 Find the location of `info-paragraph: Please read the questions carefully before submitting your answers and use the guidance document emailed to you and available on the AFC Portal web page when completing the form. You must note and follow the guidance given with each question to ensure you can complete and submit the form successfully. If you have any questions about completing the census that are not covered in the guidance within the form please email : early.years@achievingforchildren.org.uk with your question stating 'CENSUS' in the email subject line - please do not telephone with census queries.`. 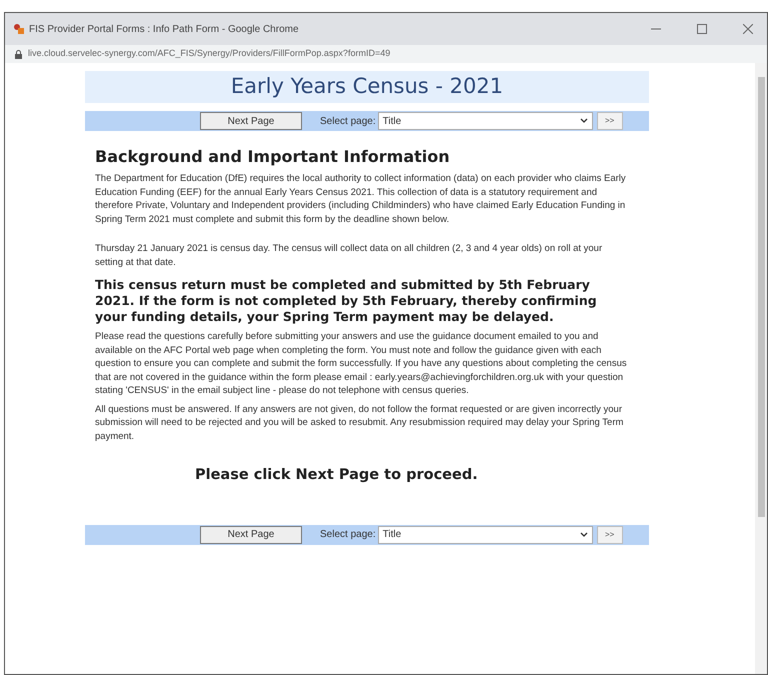

info-paragraph: Please read the questions carefully before submitting your answers and use the guidance document emailed to you and available on the AFC Portal web page when completing the form. You must note and follow the guidance given with each question to ensure you can complete and submit the form successfully. If you have any questions about completing the census that are not covered in the guidance within the form please email : early.years@achievingforchildren.org.uk with your question stating 'CENSUS' in the email subject line - please do not telephone with census queries. is located at coordinates (361, 364).